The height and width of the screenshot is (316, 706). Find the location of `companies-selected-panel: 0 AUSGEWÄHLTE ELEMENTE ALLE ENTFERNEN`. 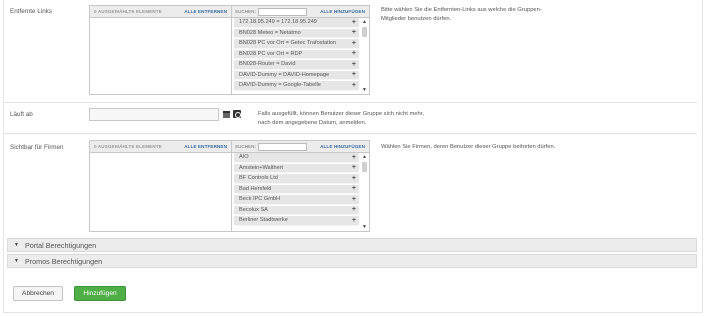

companies-selected-panel: 0 AUSGEWÄHLTE ELEMENTE ALLE ENTFERNEN is located at coordinates (161, 186).